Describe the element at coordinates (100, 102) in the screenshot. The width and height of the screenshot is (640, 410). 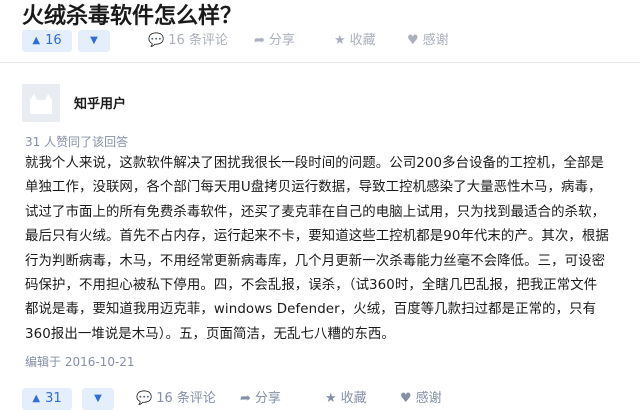
I see `author-name: 知乎用户` at that location.